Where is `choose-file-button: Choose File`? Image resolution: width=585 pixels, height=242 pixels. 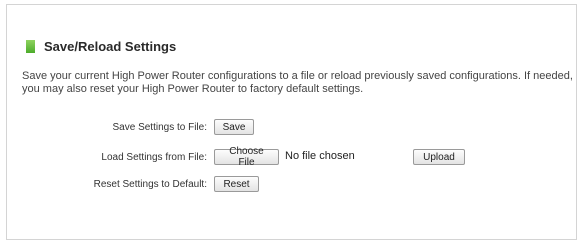
choose-file-button: Choose File is located at coordinates (246, 157).